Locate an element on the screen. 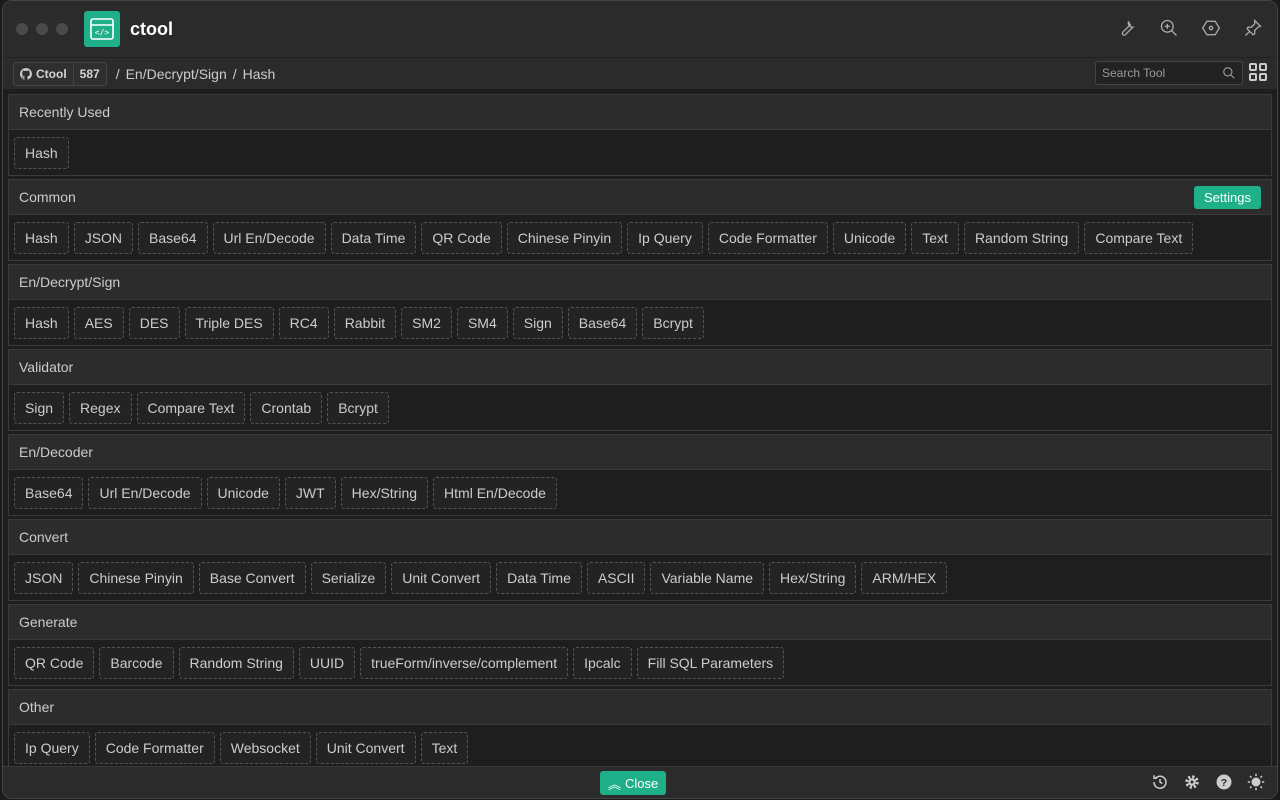 The image size is (1280, 800). help-icon: ? is located at coordinates (1224, 782).